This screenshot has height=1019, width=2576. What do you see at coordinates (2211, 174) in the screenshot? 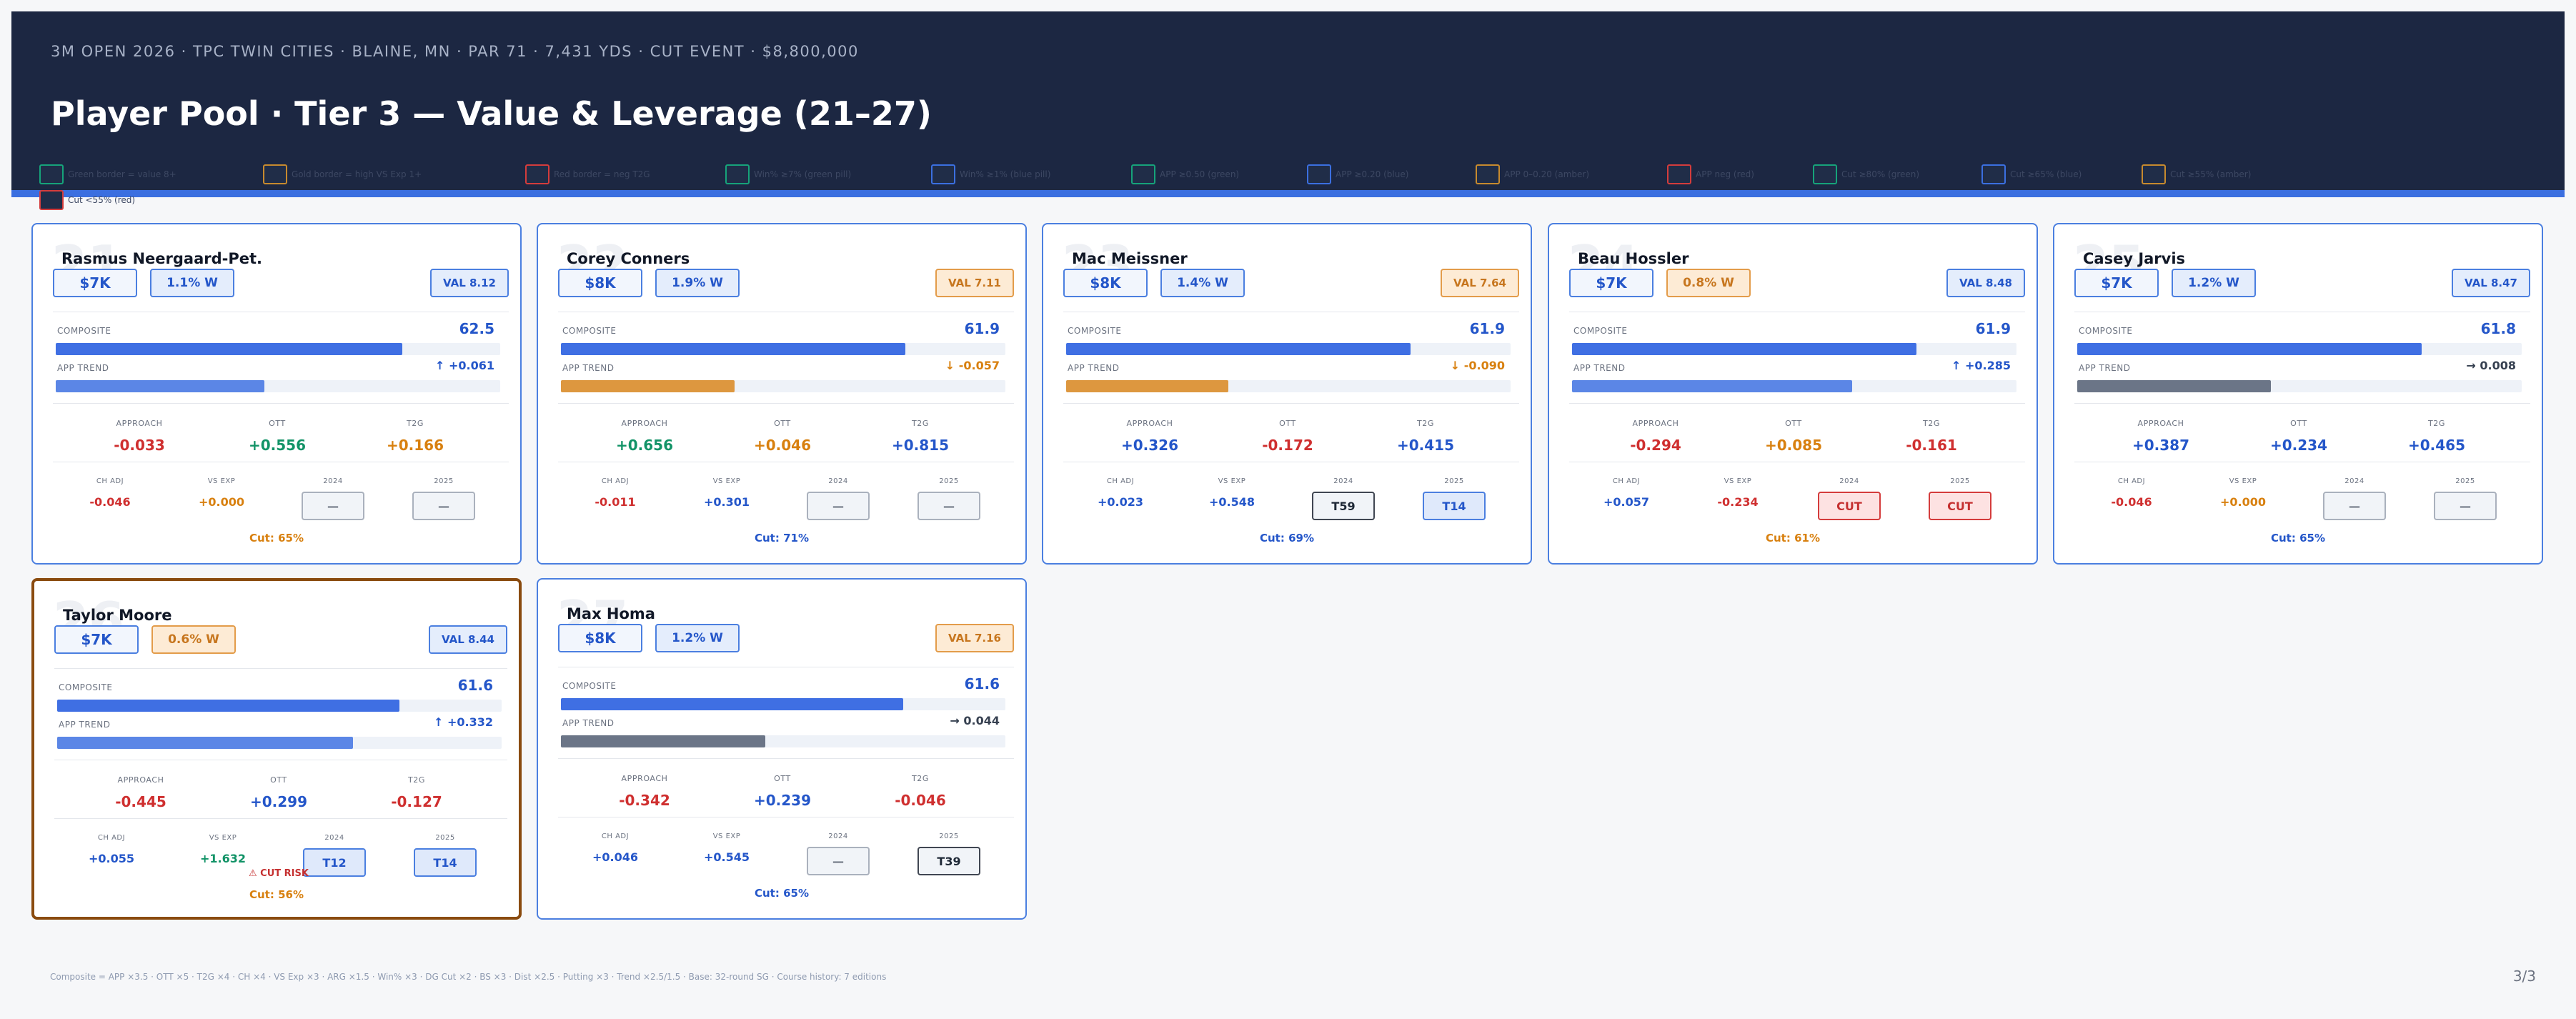
I see `legend-label: Cut ≥55% (amber)` at bounding box center [2211, 174].